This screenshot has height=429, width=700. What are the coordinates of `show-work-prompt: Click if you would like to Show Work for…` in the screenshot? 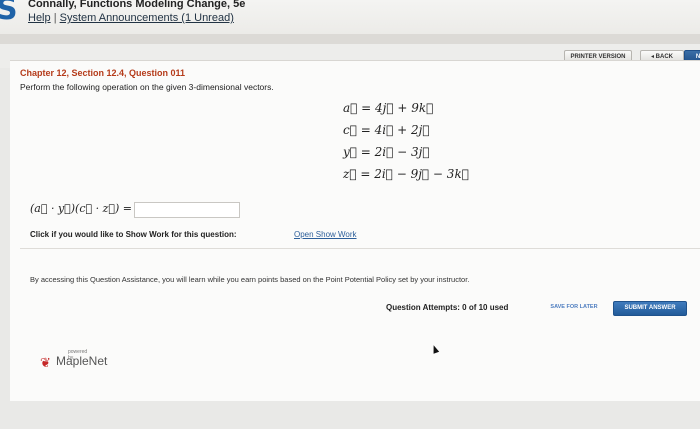 It's located at (133, 234).